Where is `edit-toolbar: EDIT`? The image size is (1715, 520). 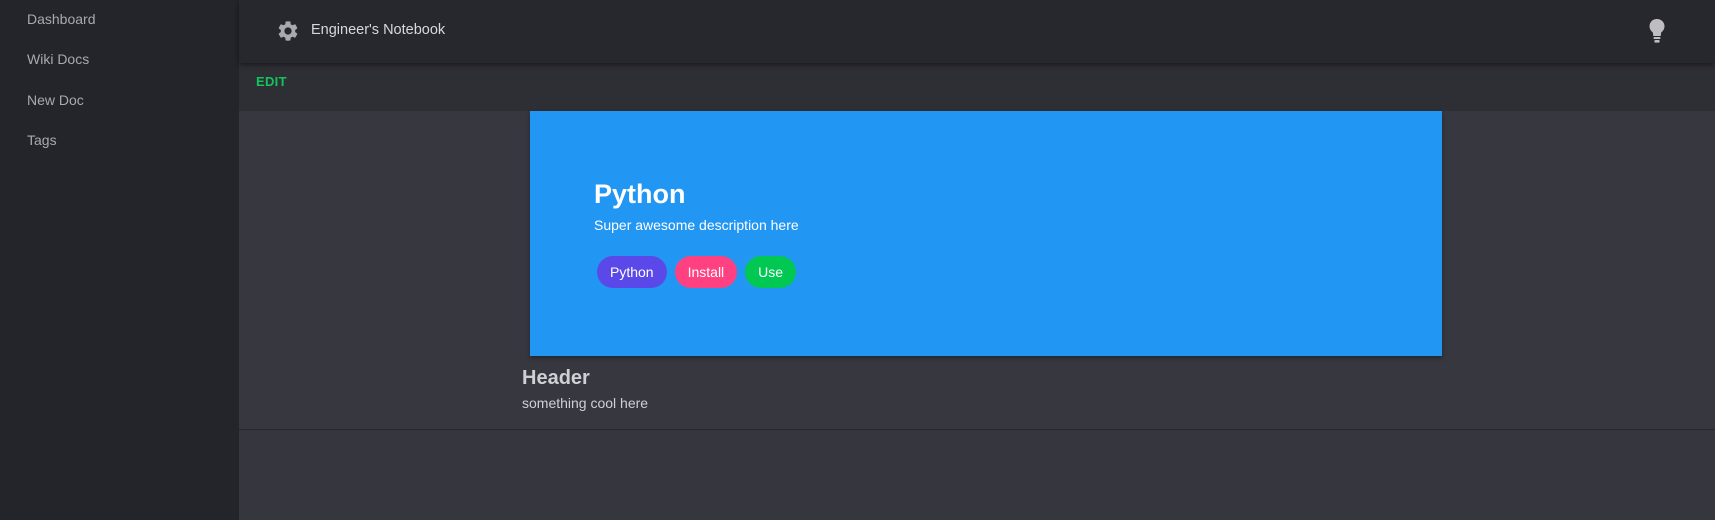 edit-toolbar: EDIT is located at coordinates (977, 87).